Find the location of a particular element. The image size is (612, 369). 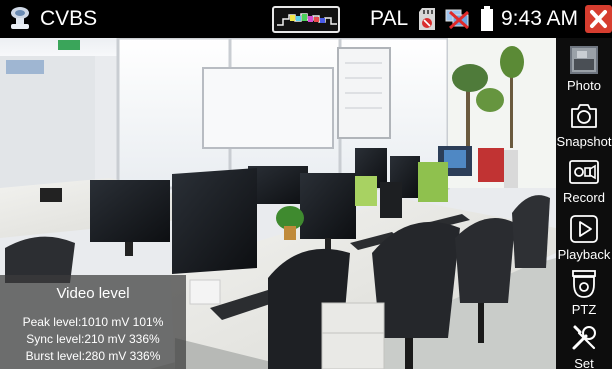

photo-button: Photo is located at coordinates (584, 70).